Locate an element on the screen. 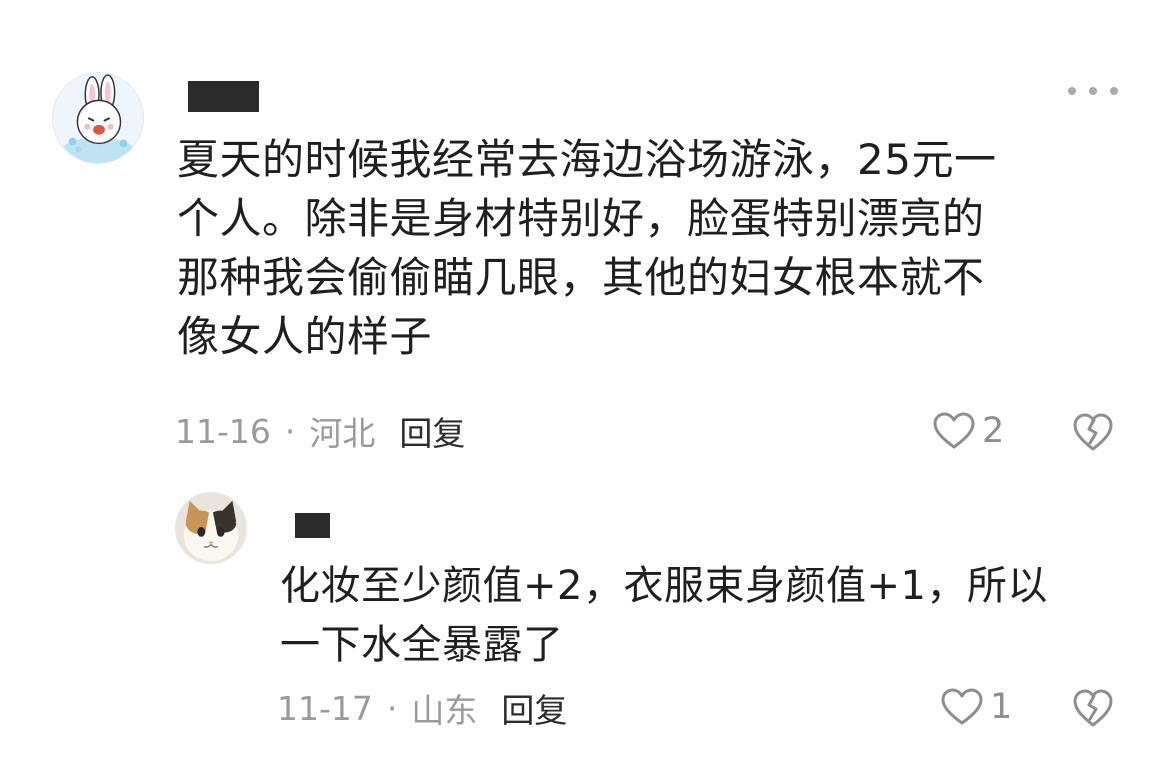 The image size is (1170, 770). bunny-avatar-icon is located at coordinates (98, 118).